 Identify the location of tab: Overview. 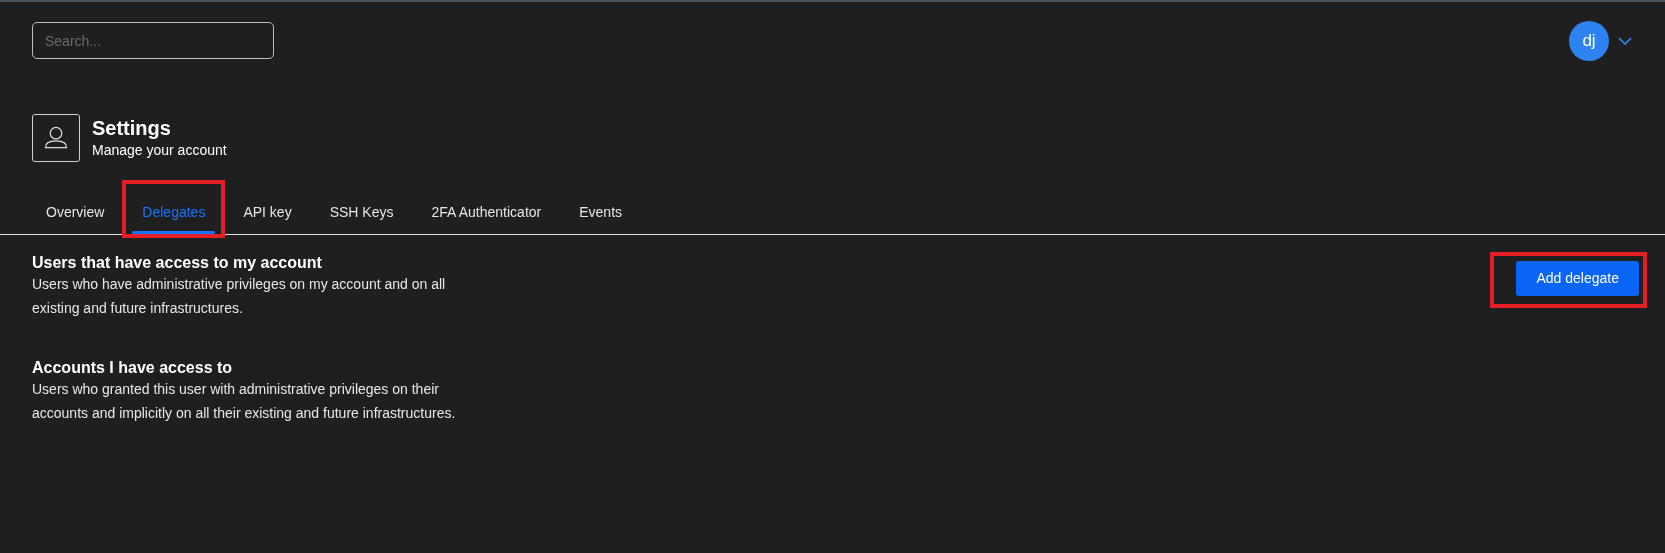
(75, 214).